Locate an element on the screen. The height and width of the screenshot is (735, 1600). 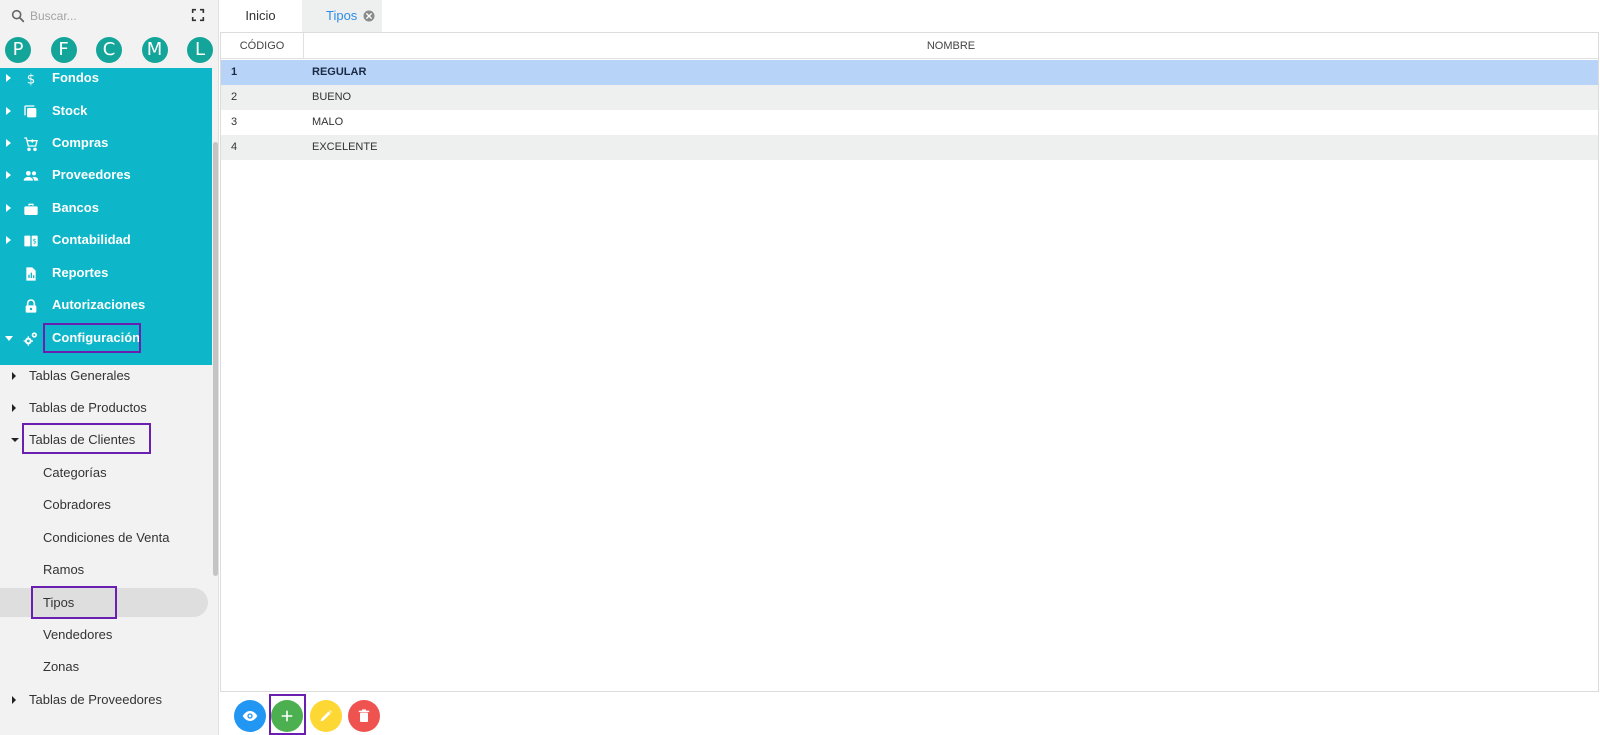
menu-item-compras: Compras is located at coordinates (106, 143).